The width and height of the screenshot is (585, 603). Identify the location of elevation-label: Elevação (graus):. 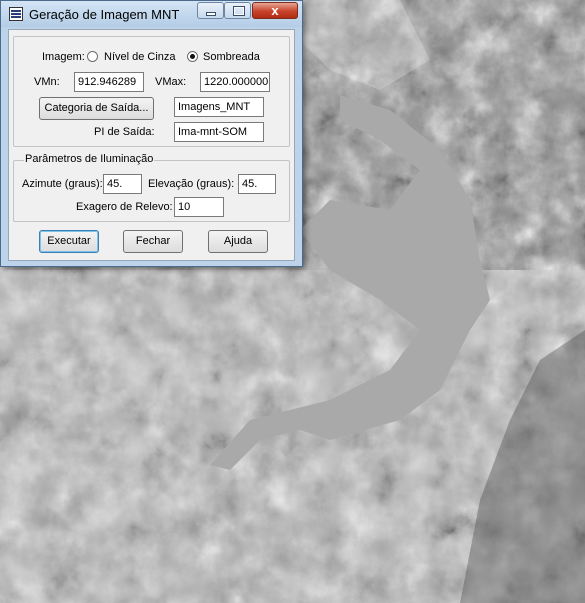
(191, 184).